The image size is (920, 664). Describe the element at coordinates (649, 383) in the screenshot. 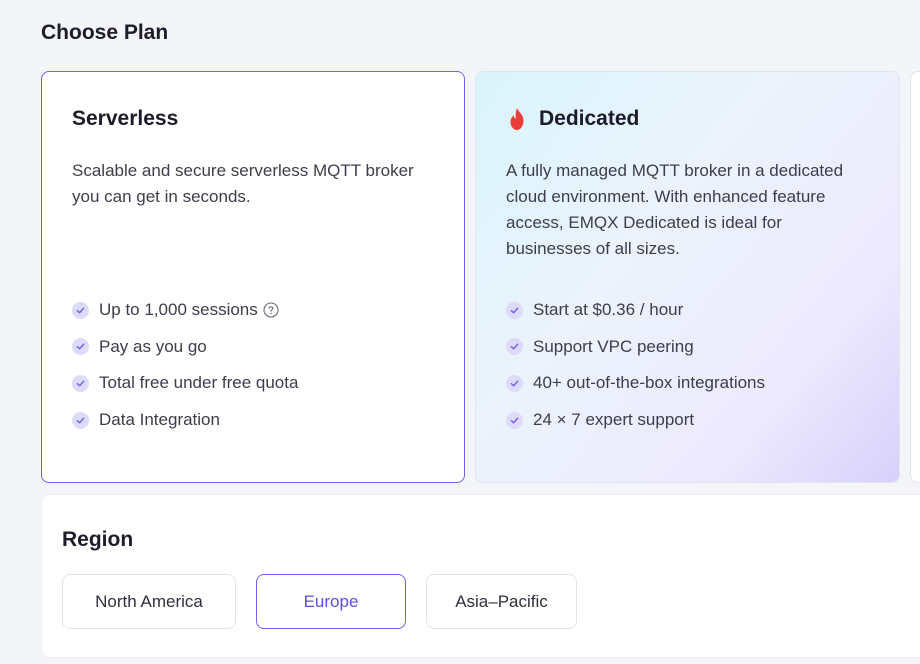

I see `feature-label: 40+ out-of-the-box integrations` at that location.